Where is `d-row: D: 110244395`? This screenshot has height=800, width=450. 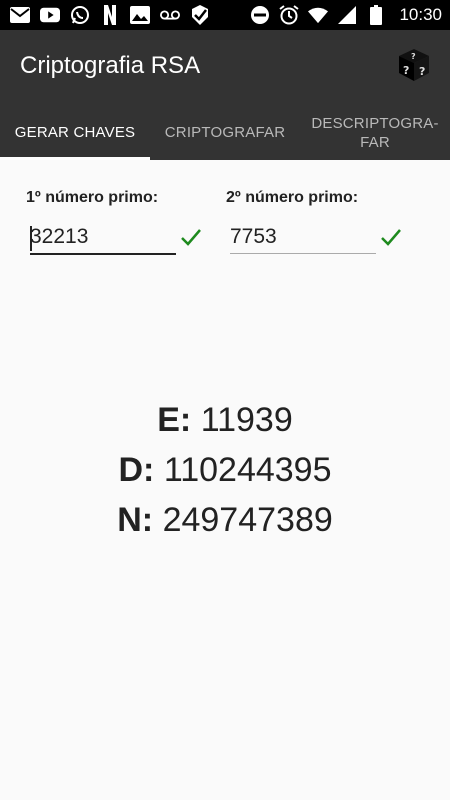
d-row: D: 110244395 is located at coordinates (225, 470).